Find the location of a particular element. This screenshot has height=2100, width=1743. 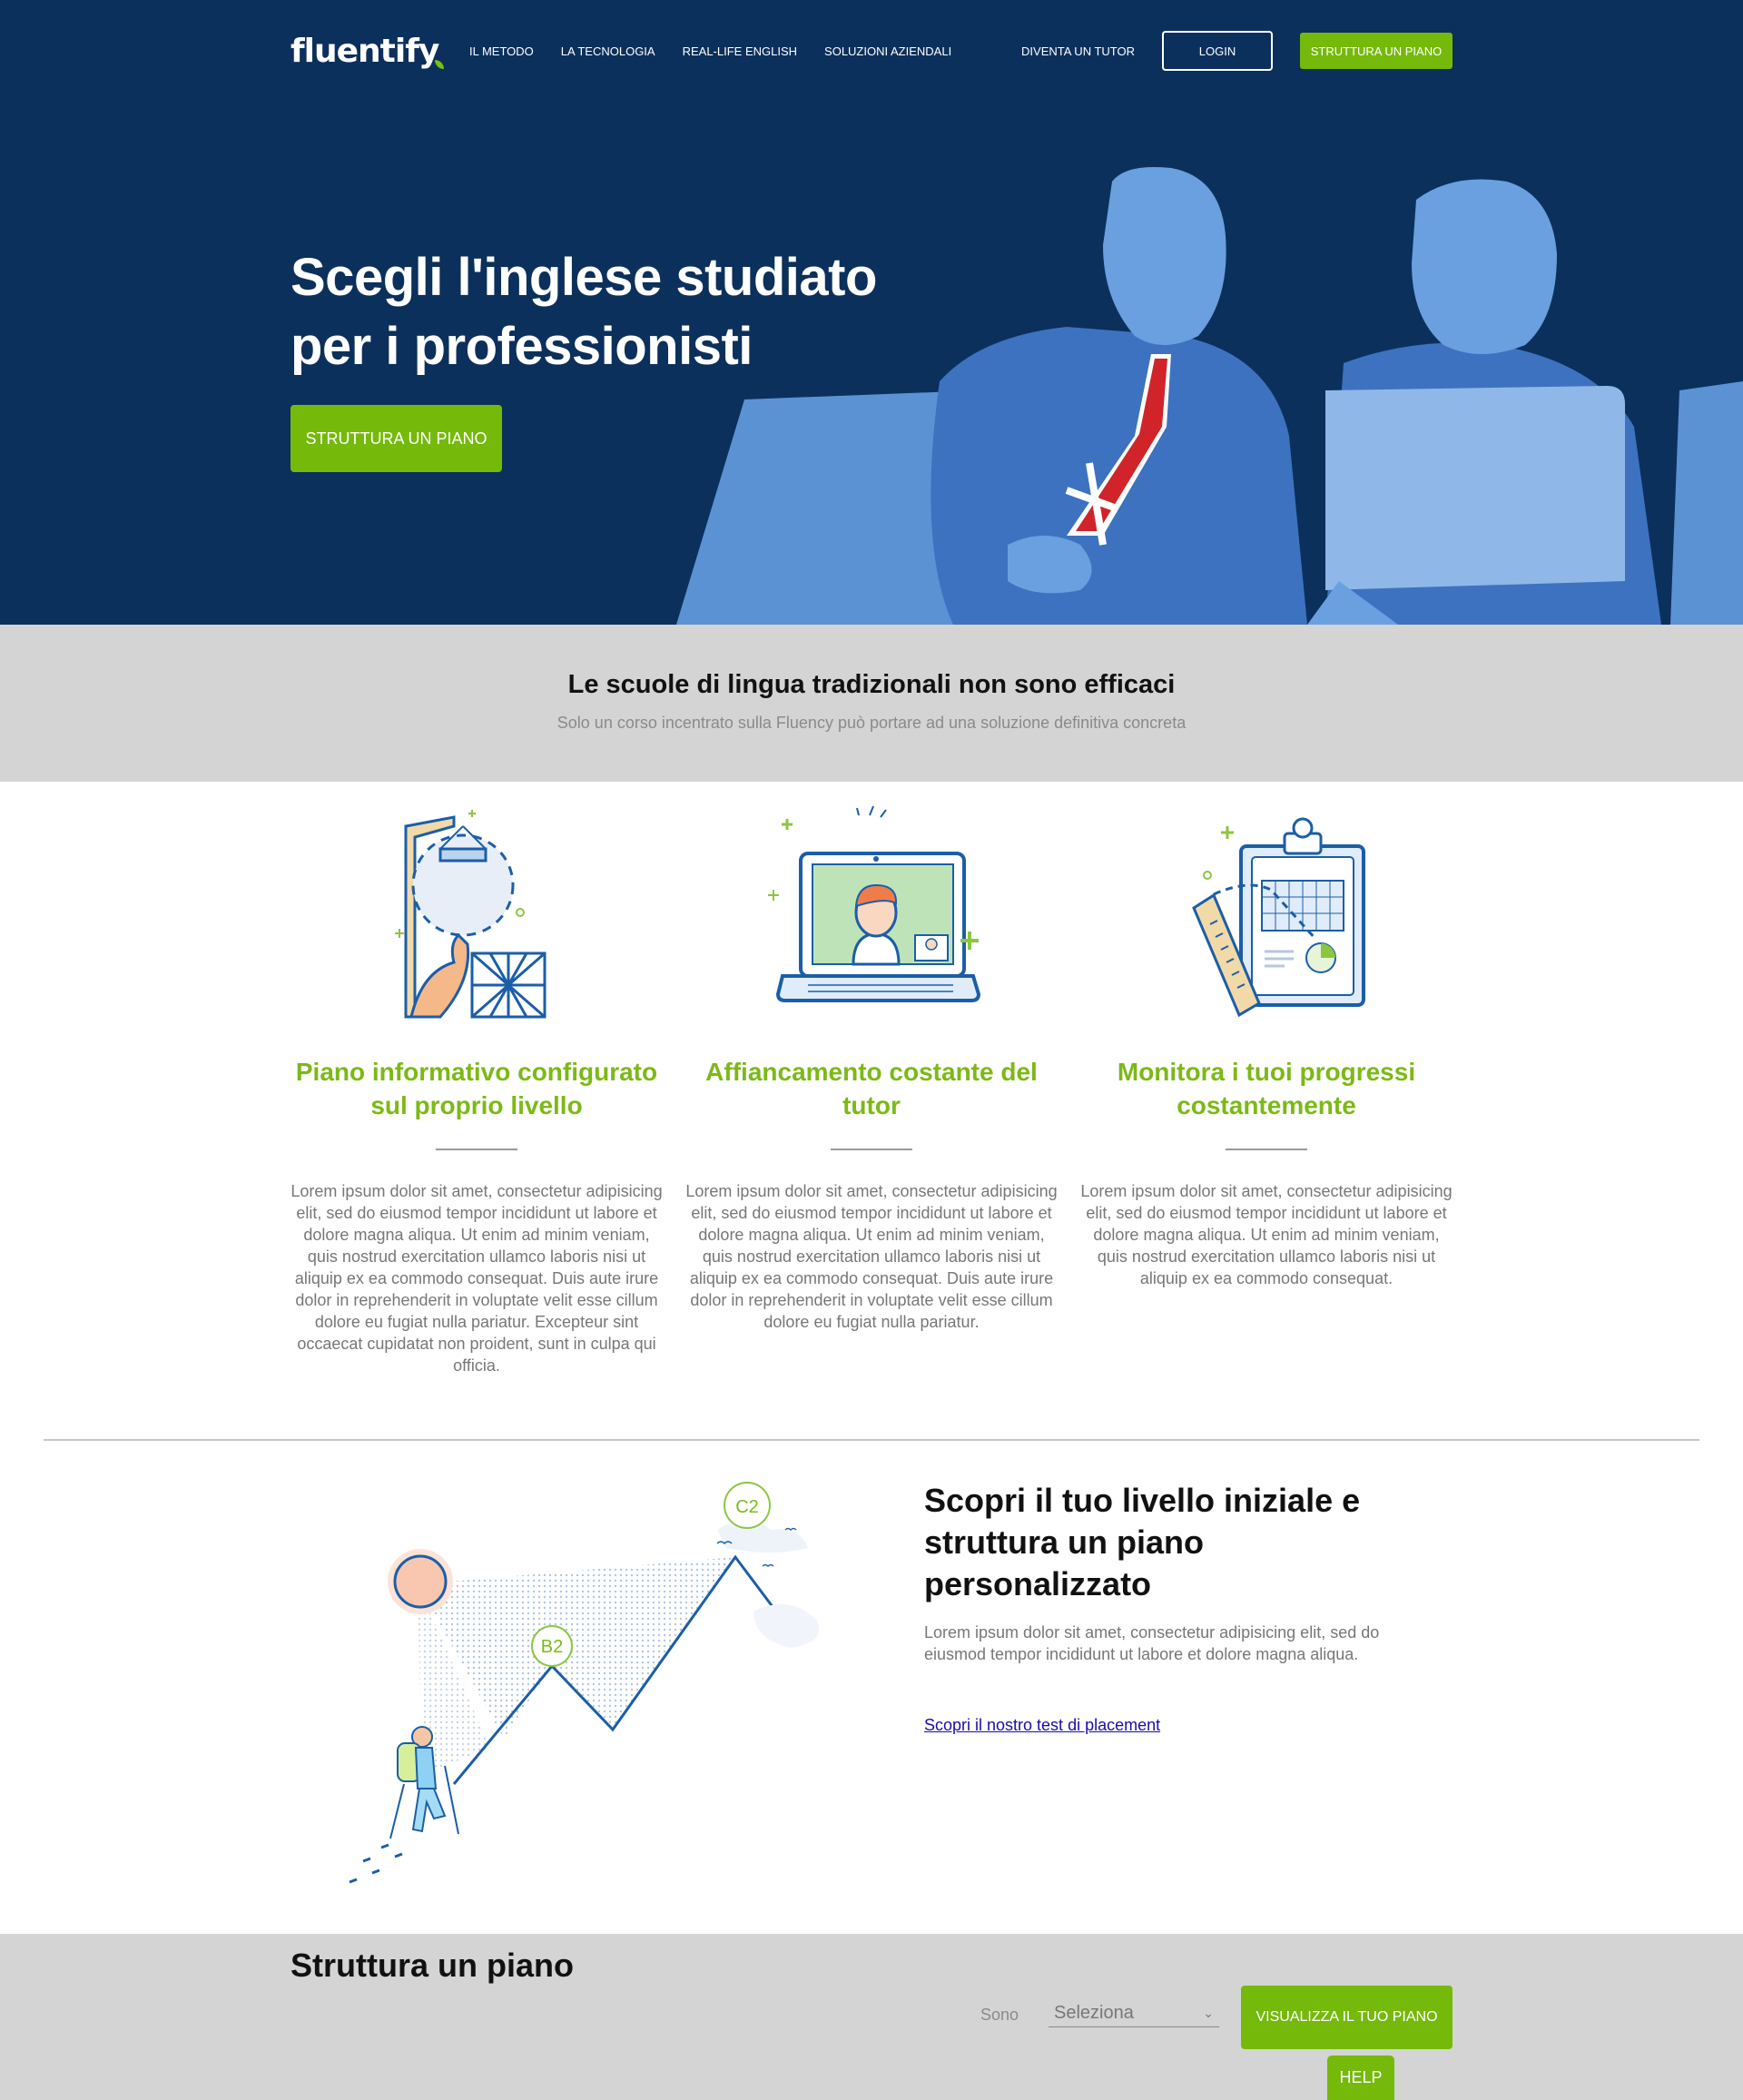

level-c2-badge: C2 is located at coordinates (747, 1505).